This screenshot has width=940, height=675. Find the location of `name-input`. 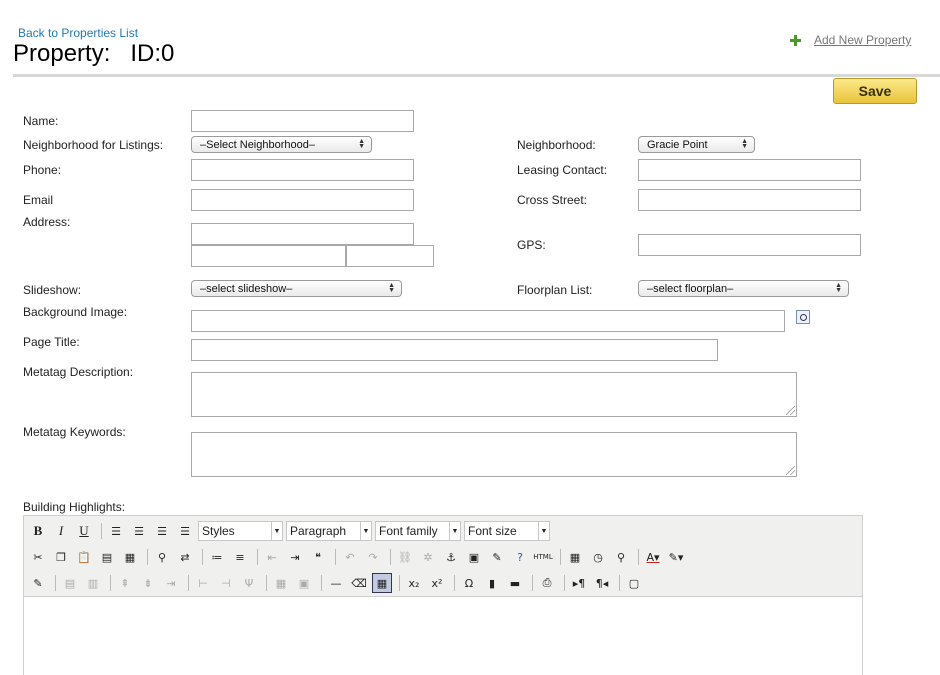

name-input is located at coordinates (302, 121).